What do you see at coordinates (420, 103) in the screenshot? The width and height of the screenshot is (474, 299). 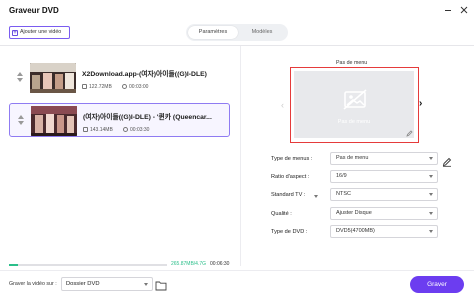 I see `next-menu-icon: ›` at bounding box center [420, 103].